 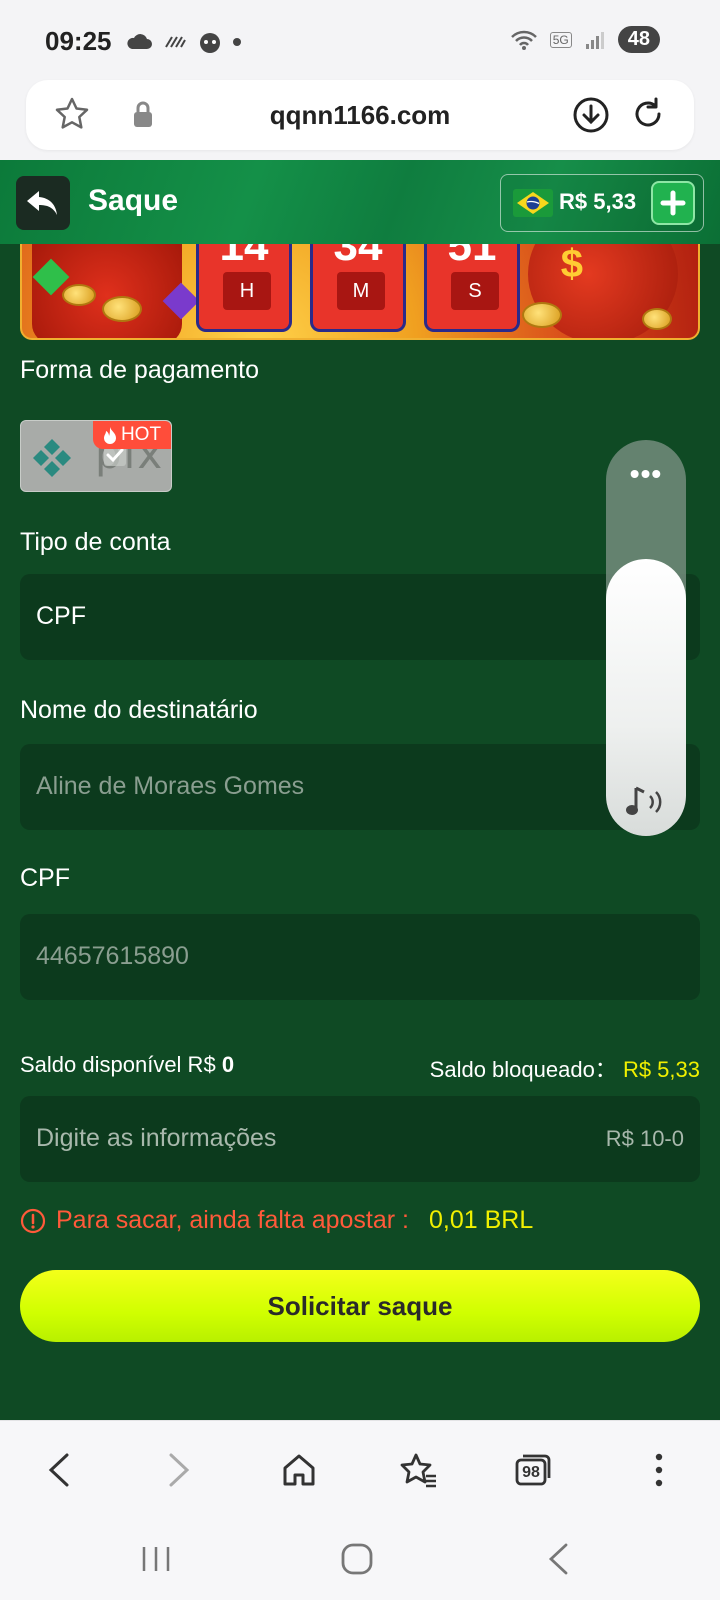 What do you see at coordinates (360, 1306) in the screenshot?
I see `request-withdraw-button: Solicitar saque` at bounding box center [360, 1306].